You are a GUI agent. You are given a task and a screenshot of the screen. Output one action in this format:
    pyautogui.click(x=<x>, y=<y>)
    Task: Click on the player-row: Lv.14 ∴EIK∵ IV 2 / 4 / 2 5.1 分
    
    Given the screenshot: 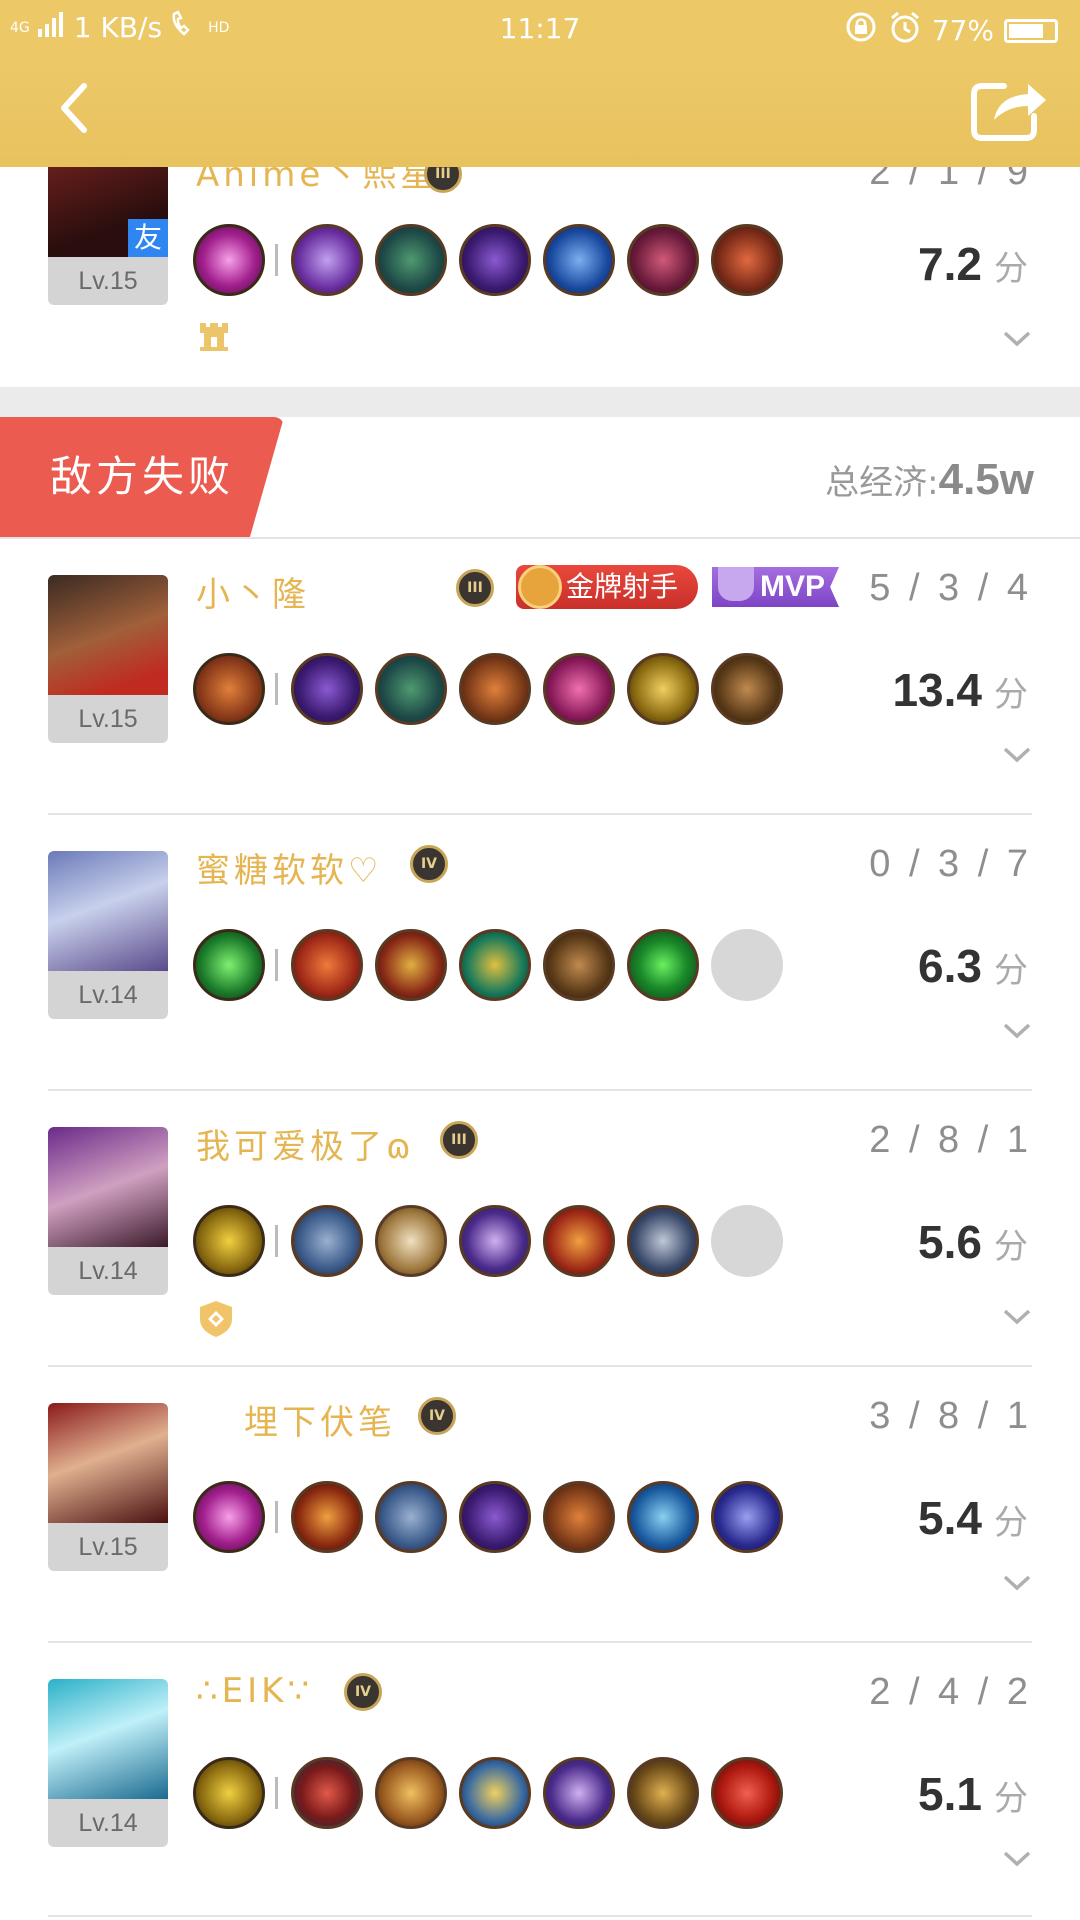 What is the action you would take?
    pyautogui.click(x=540, y=1795)
    